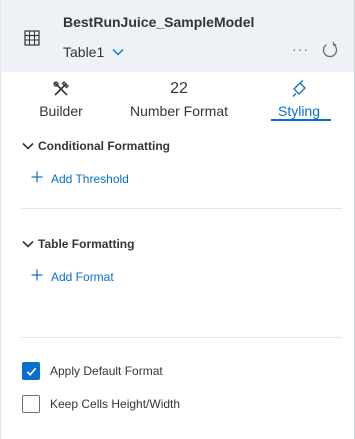 Image resolution: width=355 pixels, height=439 pixels. Describe the element at coordinates (115, 404) in the screenshot. I see `keep-cells-size-label: Keep Cells Height/Width` at that location.